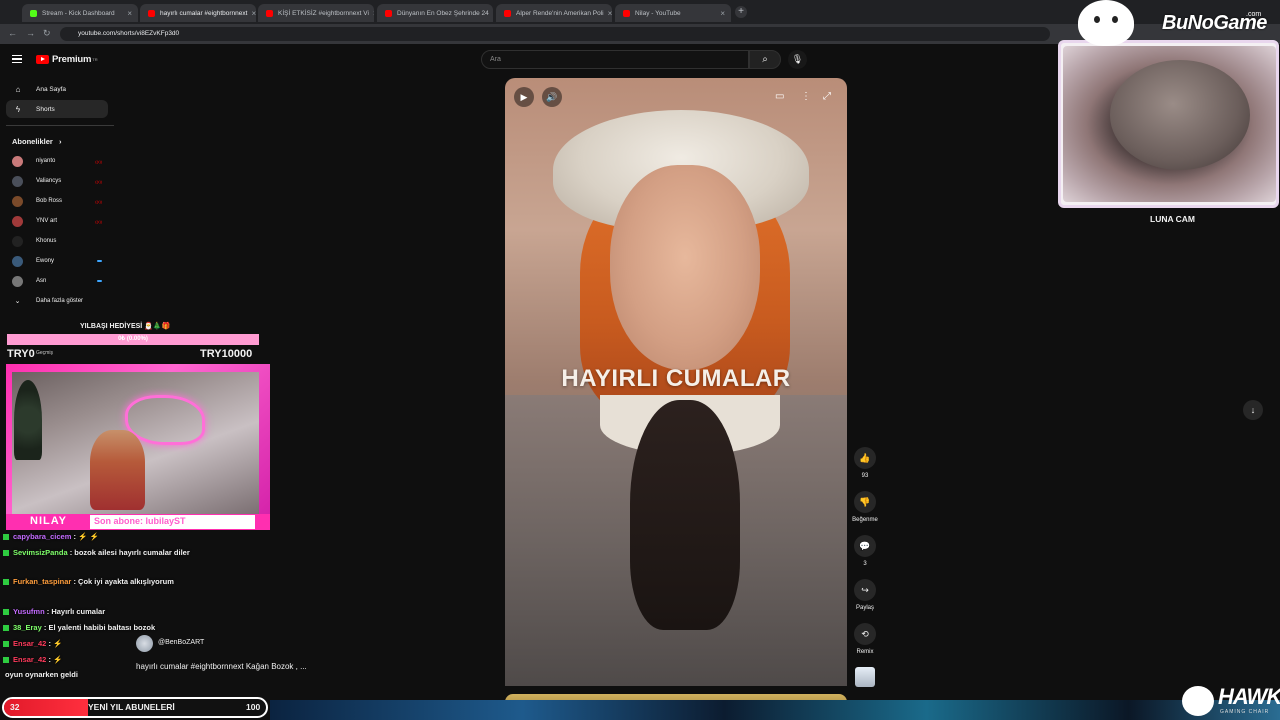 The height and width of the screenshot is (720, 1280). I want to click on nav-home-label: Ana Sayfa, so click(51, 89).